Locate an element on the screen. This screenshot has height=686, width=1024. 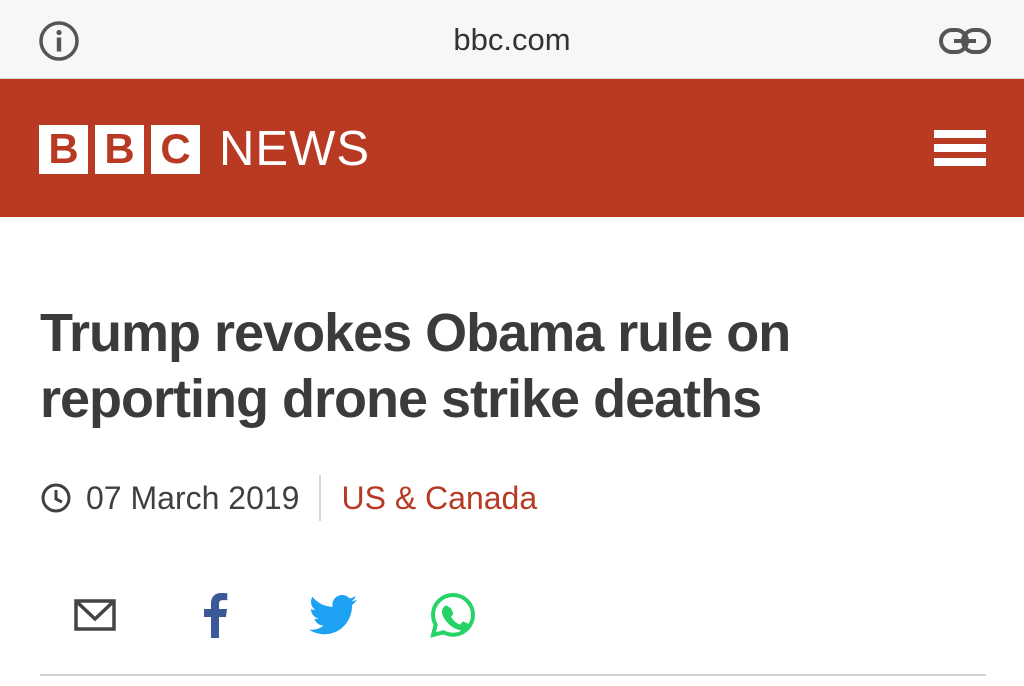
whatsapp-icon is located at coordinates (453, 615).